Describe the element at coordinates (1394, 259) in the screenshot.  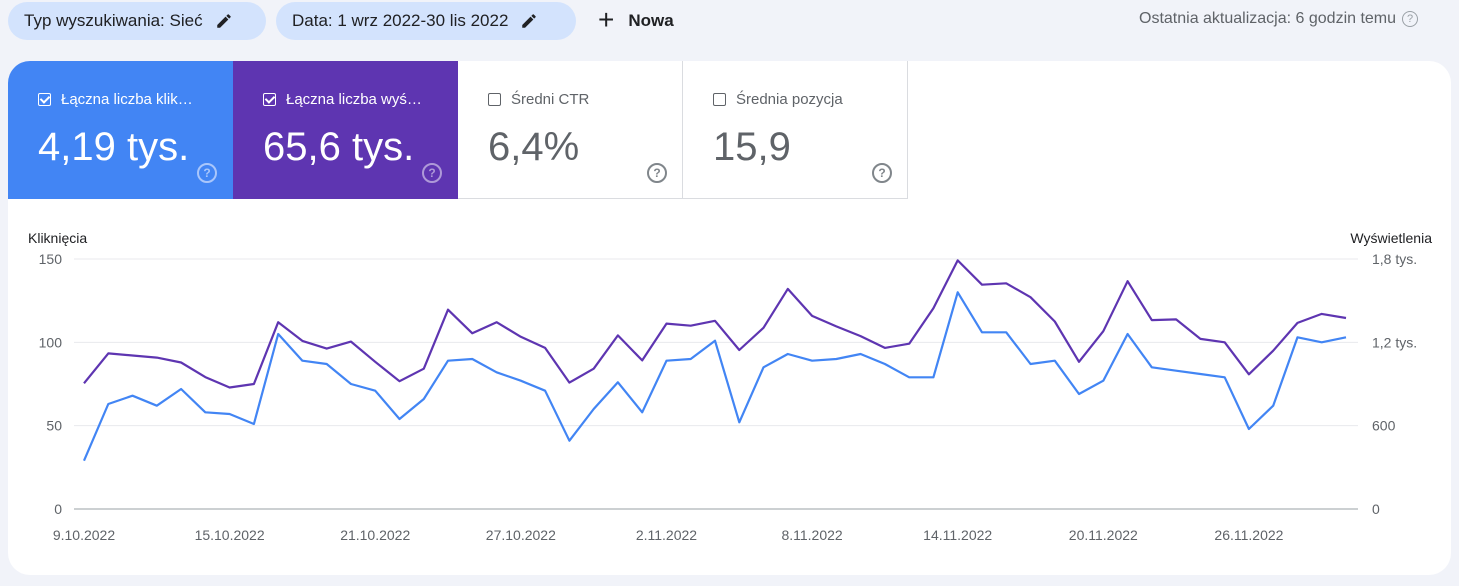
I see `right-tick-label: 1,8 tys.` at that location.